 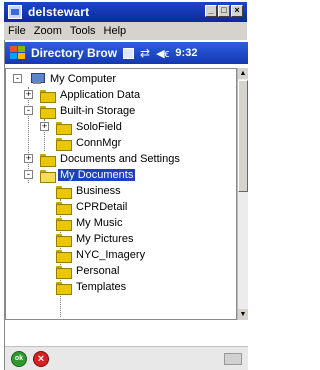 I want to click on tree-node: Personal, so click(x=88, y=271).